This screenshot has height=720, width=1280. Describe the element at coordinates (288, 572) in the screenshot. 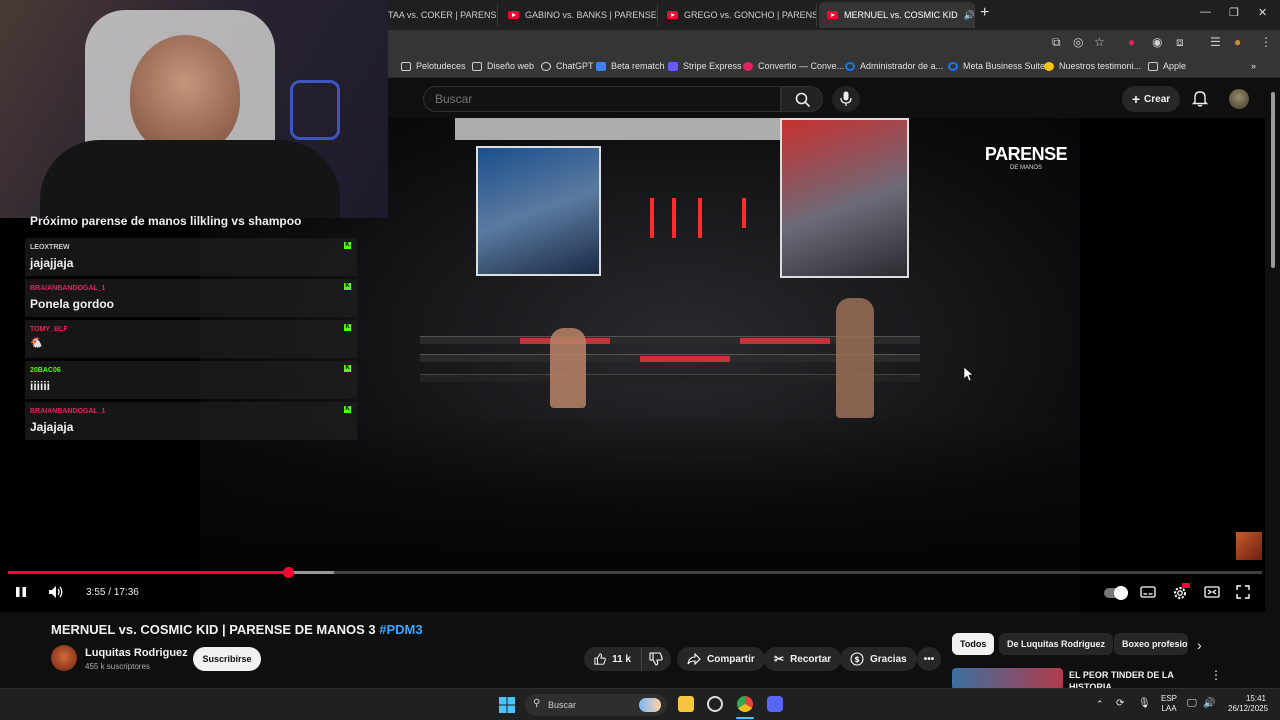

I see `scrubber-handle` at that location.